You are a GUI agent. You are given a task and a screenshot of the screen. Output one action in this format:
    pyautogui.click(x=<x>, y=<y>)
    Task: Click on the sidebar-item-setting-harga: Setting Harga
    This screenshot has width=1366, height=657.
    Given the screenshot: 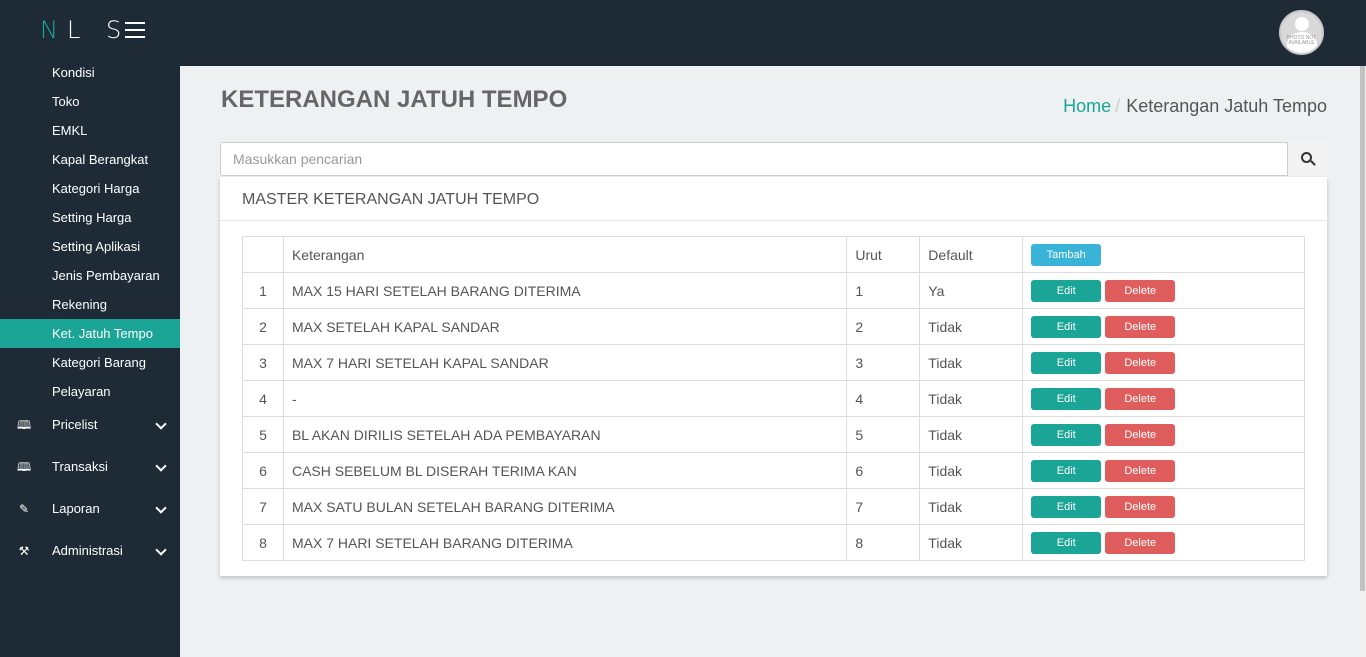 What is the action you would take?
    pyautogui.click(x=90, y=217)
    